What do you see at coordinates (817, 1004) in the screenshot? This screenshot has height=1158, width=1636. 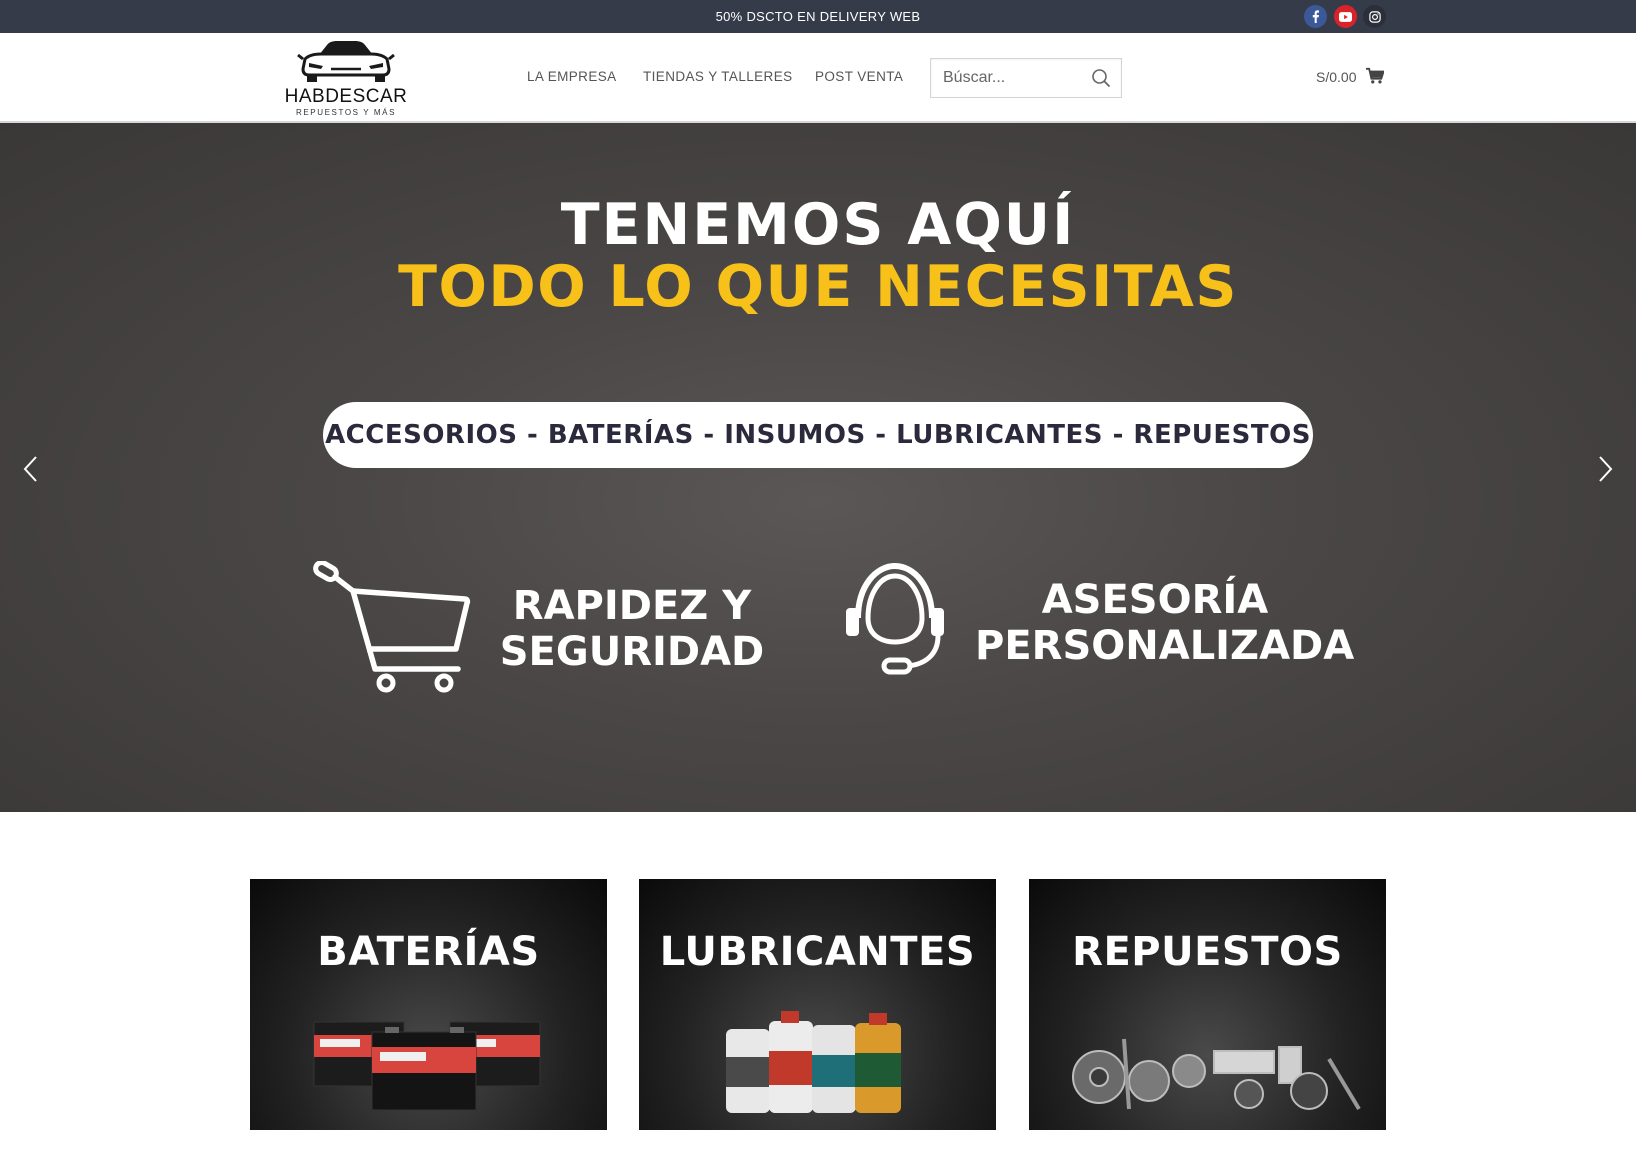 I see `category-card-lubricantes: LUBRICANTES` at bounding box center [817, 1004].